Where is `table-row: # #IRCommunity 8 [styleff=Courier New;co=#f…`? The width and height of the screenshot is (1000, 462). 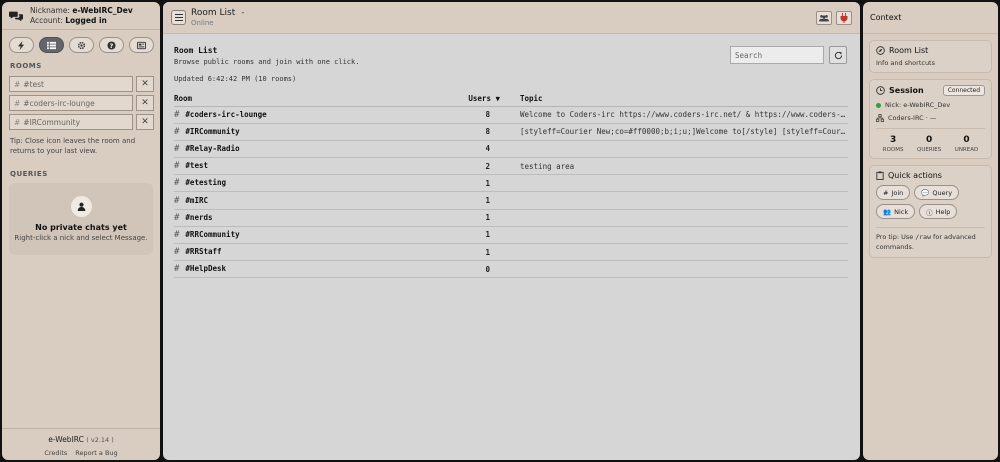
table-row: # #IRCommunity 8 [styleff=Courier New;co=#f… is located at coordinates (511, 132).